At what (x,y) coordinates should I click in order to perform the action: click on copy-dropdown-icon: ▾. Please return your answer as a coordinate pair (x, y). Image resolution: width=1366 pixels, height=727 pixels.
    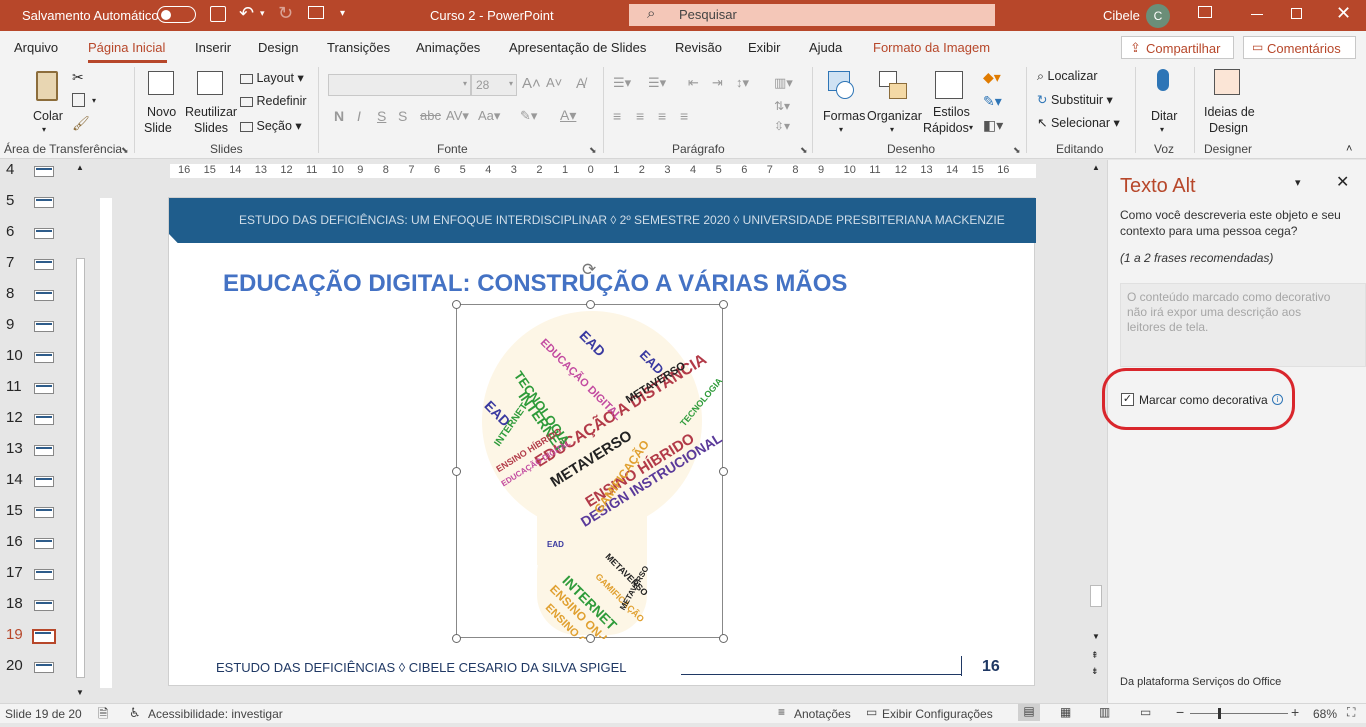
    Looking at the image, I should click on (94, 100).